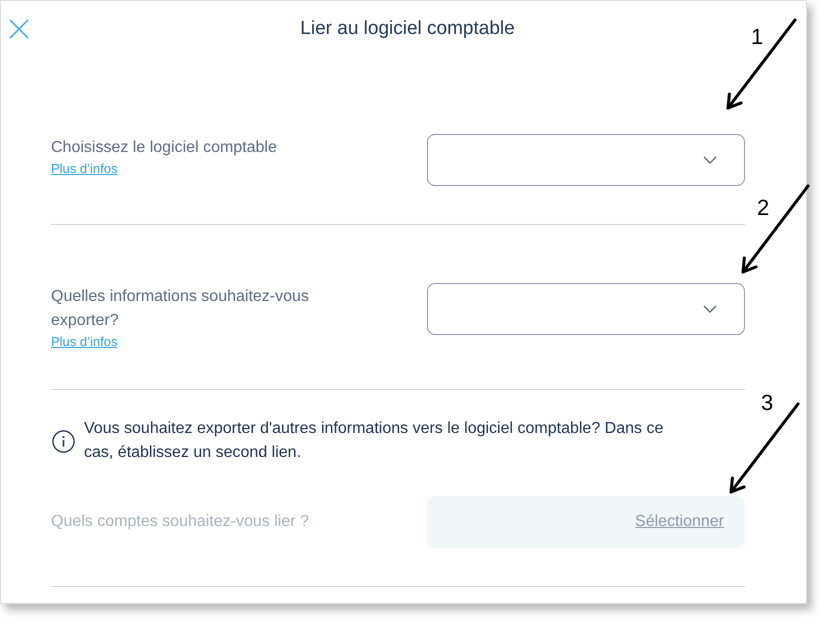 Image resolution: width=831 pixels, height=629 pixels. What do you see at coordinates (757, 37) in the screenshot?
I see `annotation-number: 1` at bounding box center [757, 37].